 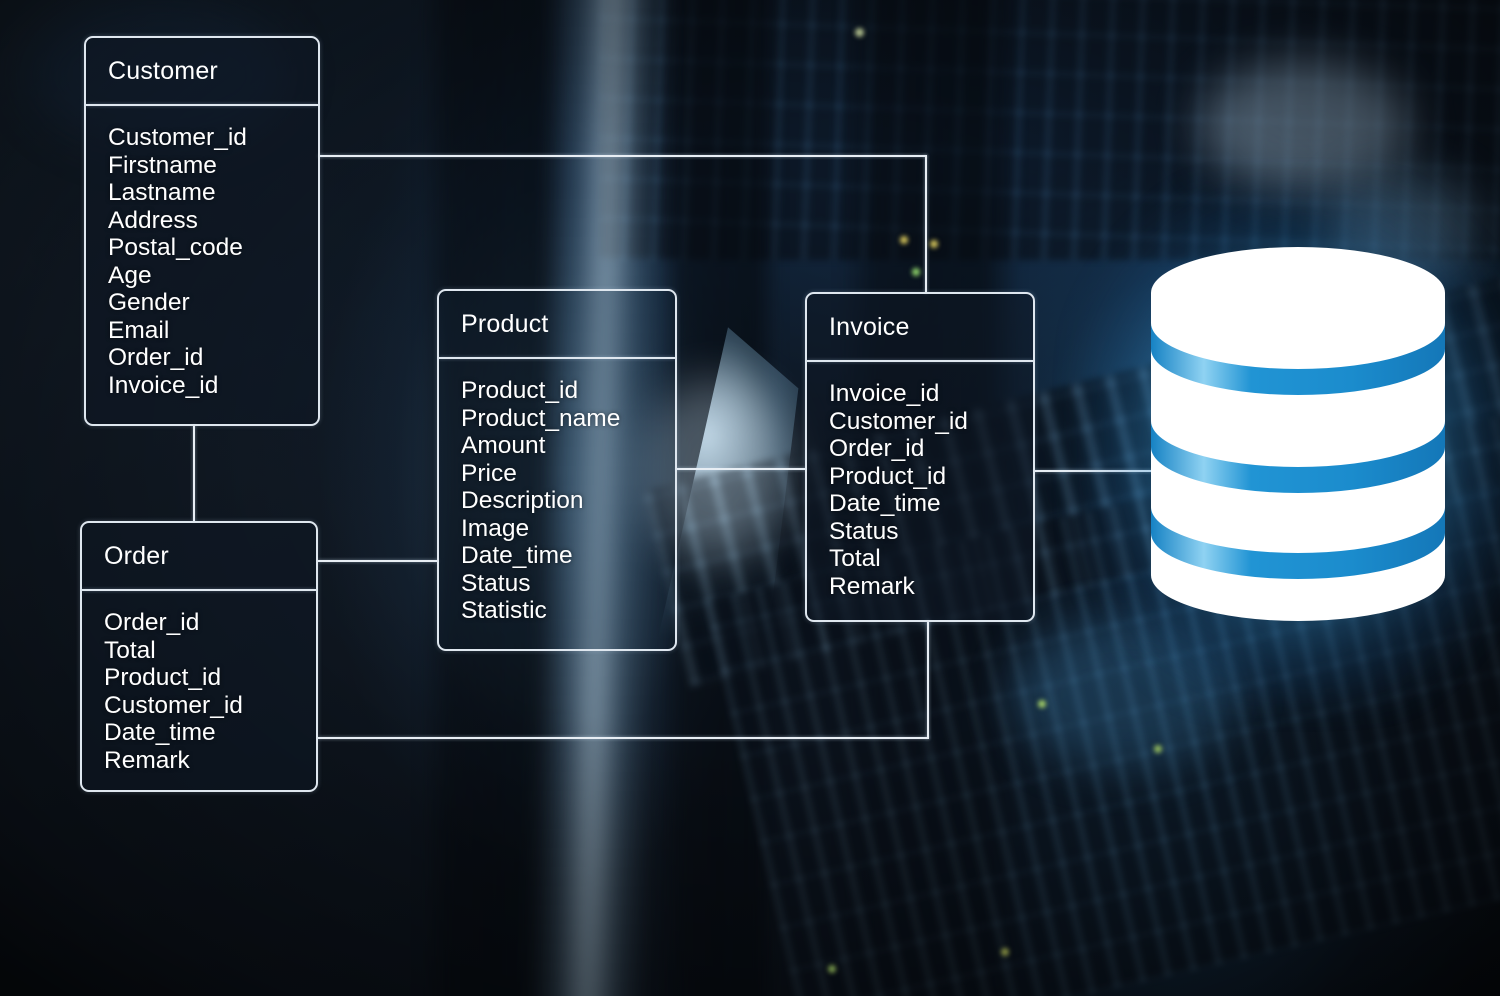 What do you see at coordinates (504, 610) in the screenshot?
I see `field-row: Statistic` at bounding box center [504, 610].